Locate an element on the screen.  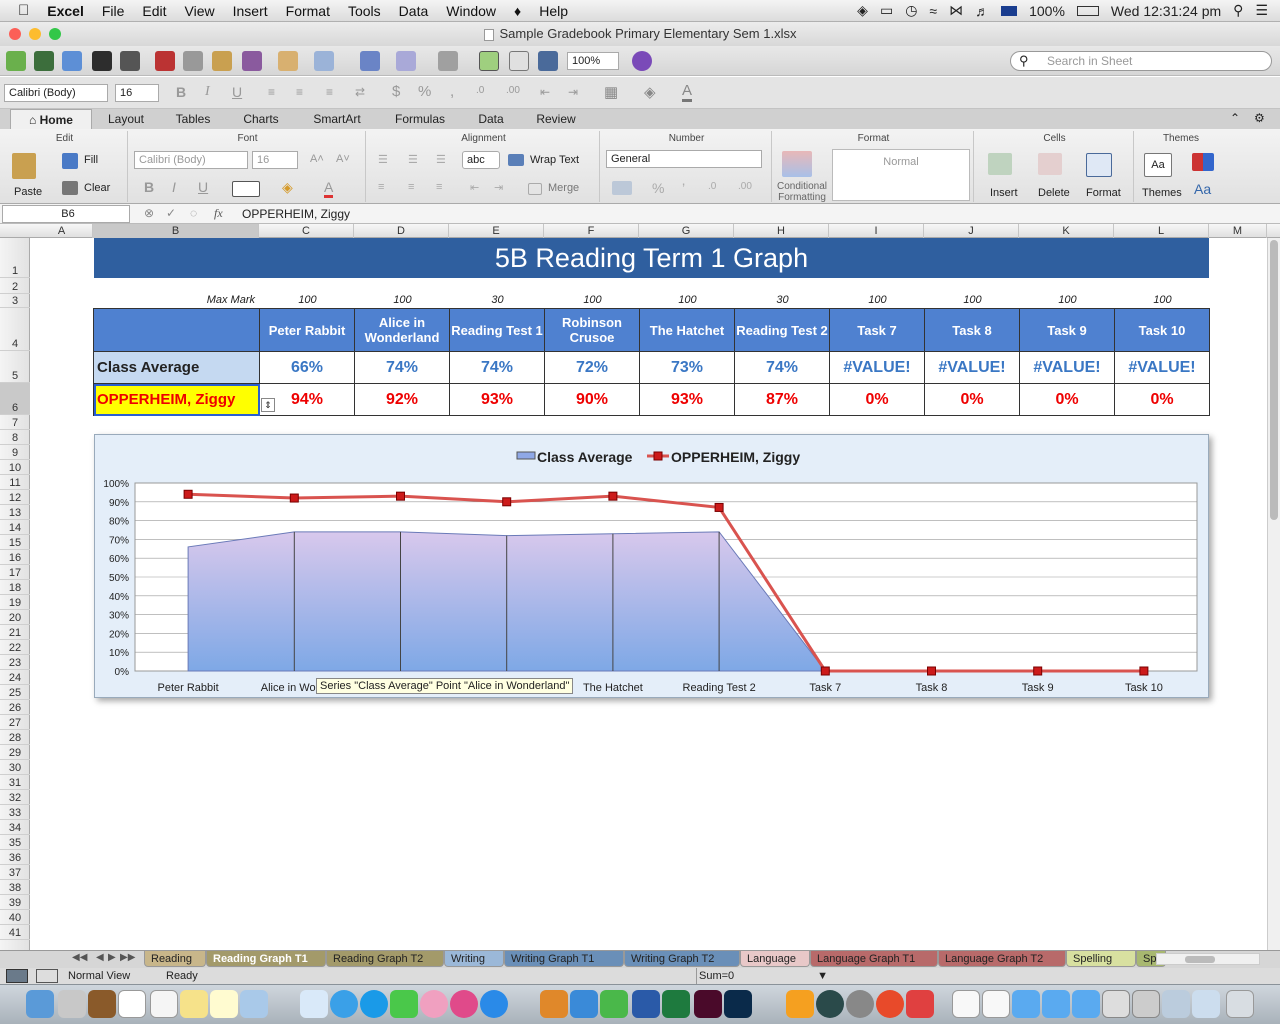
sheet-tab: Writing is located at coordinates (474, 959).